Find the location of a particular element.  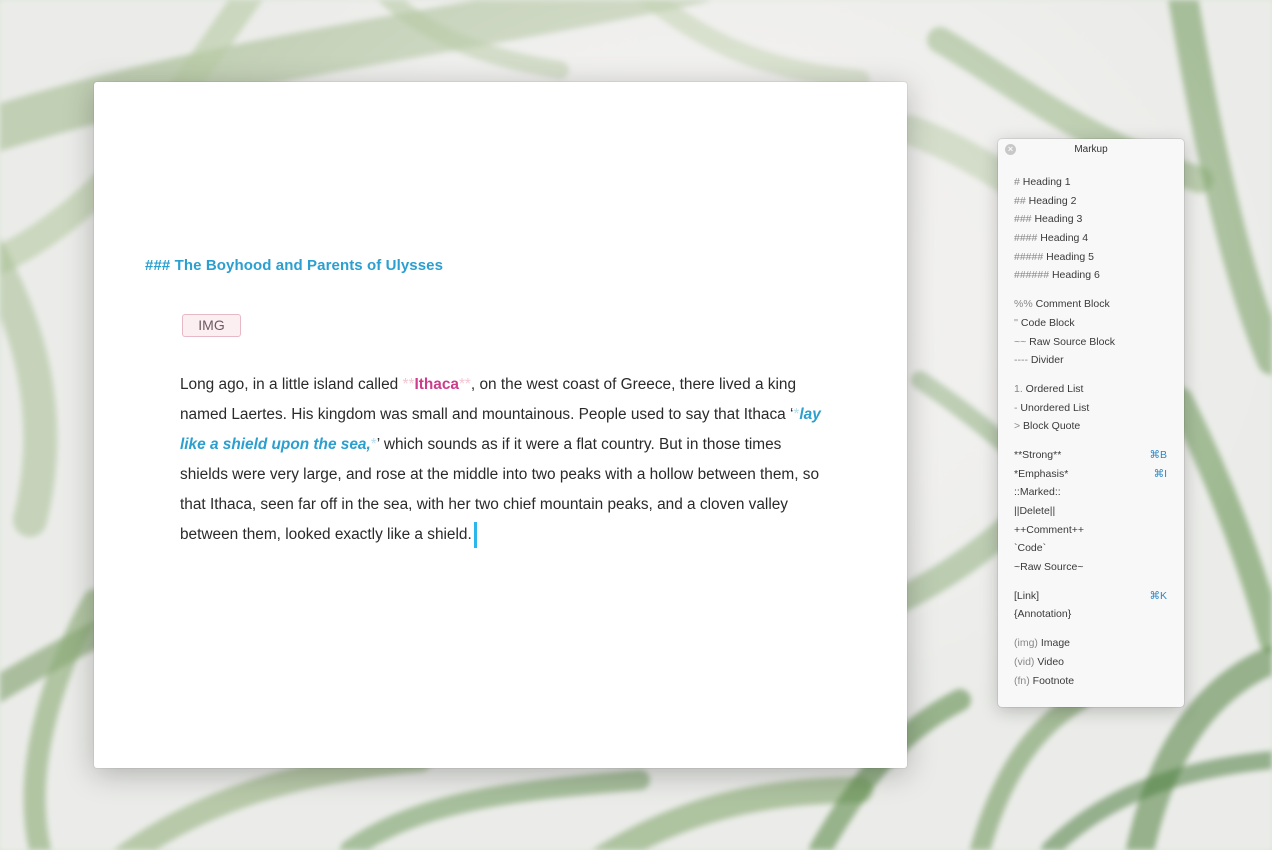

markup-item-video: (vid) Video is located at coordinates (1091, 662).